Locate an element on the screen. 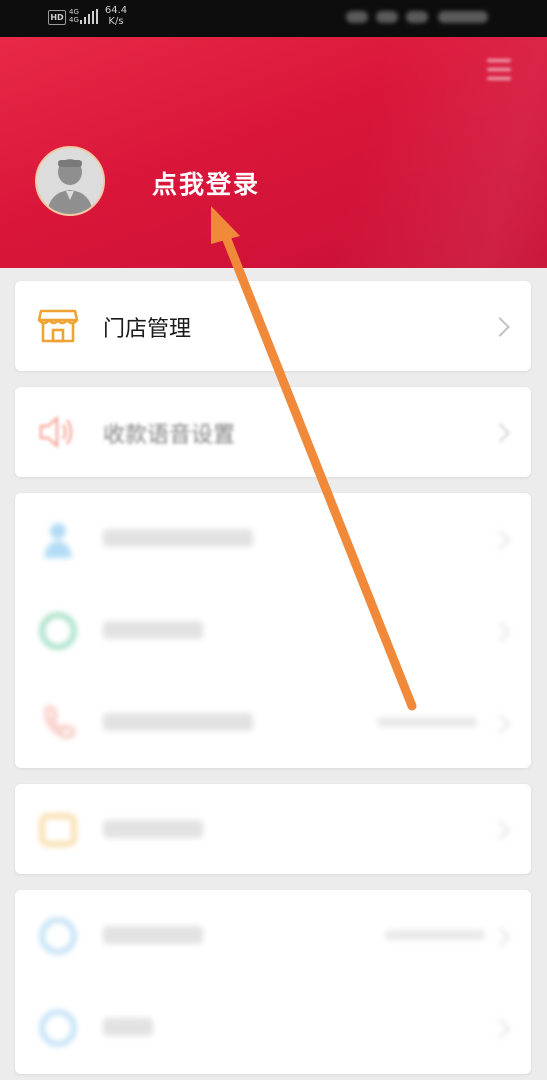 The width and height of the screenshot is (547, 1080). status-bar: HD 4G 4G 64.4 K/s is located at coordinates (273, 18).